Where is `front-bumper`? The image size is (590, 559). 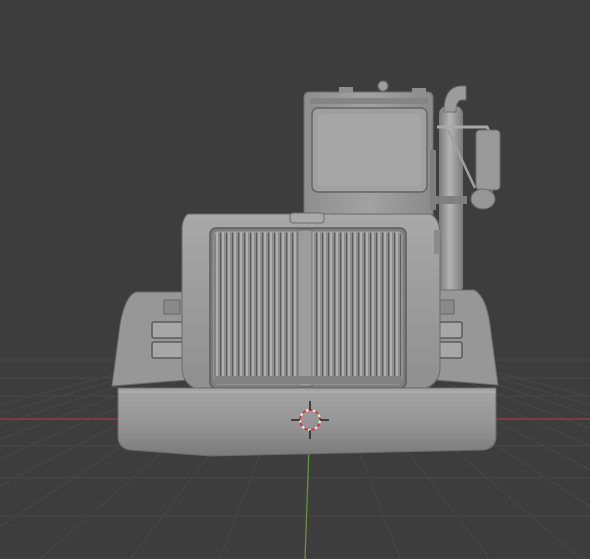
front-bumper is located at coordinates (307, 422).